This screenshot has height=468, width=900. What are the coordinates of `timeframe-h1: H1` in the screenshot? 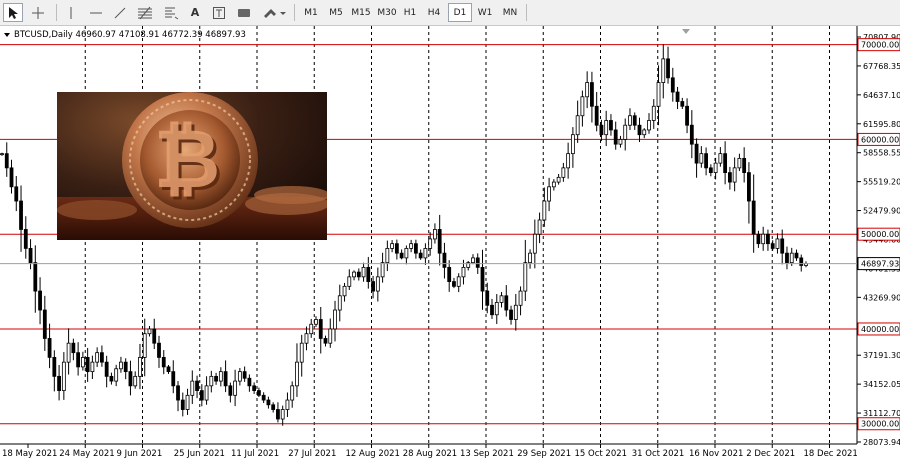 It's located at (410, 12).